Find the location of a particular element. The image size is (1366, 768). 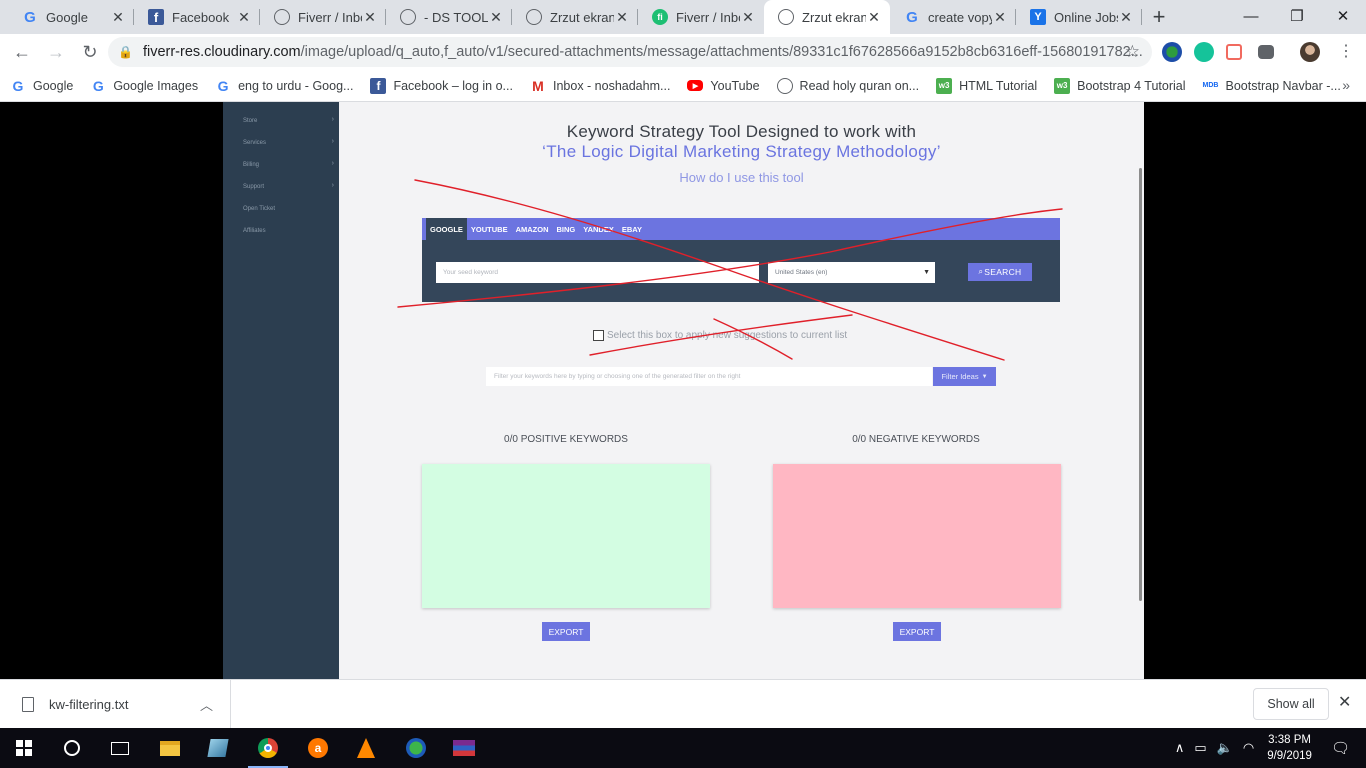

chevron-up-icon: ∧ is located at coordinates (1180, 748).